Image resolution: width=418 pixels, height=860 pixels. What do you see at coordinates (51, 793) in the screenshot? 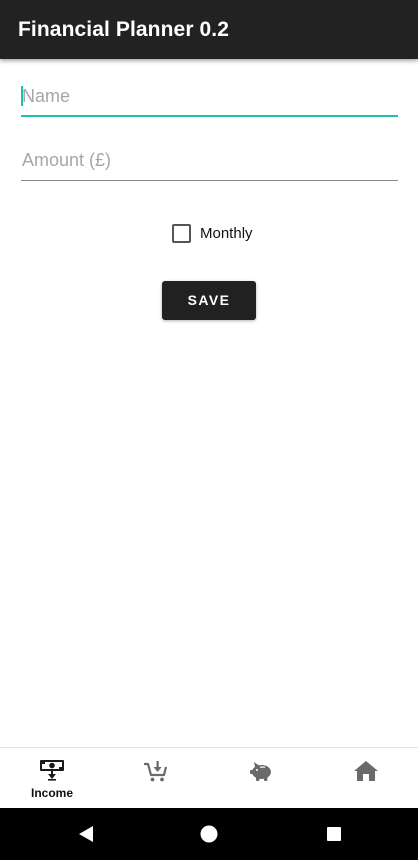
I see `nav-label-income: Income` at bounding box center [51, 793].